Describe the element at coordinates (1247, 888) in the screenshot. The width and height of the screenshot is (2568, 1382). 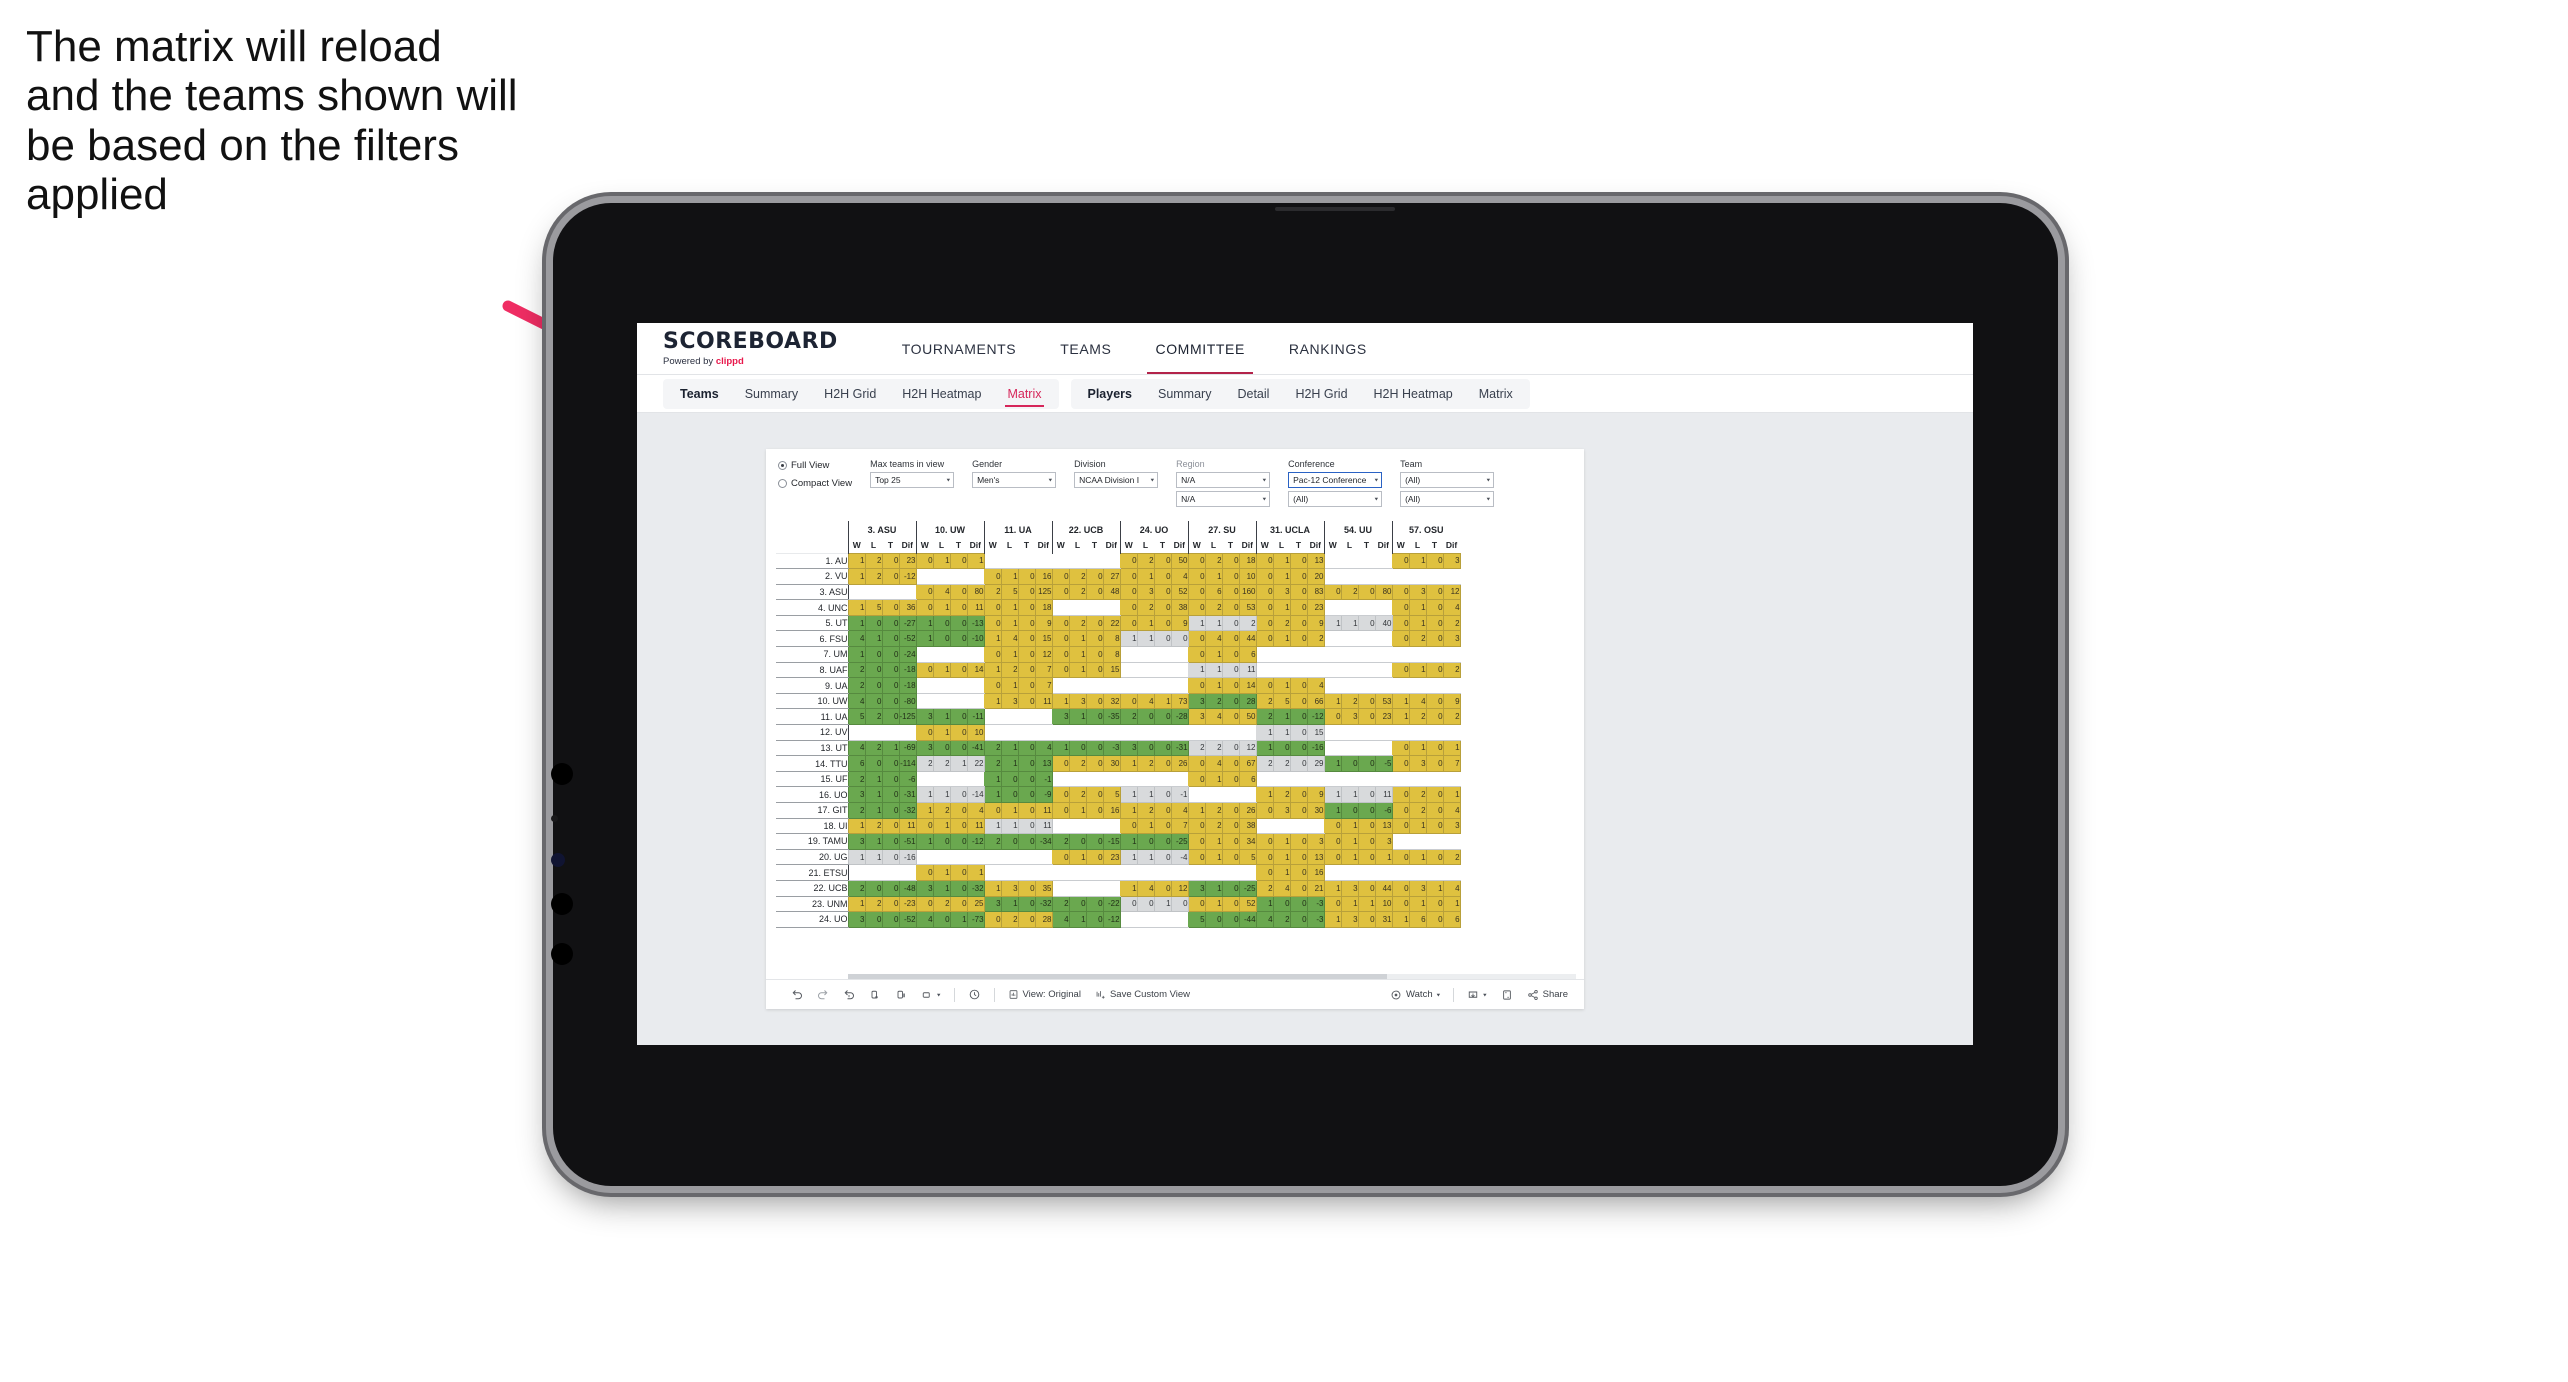
I see `matrix-cell: -25` at that location.